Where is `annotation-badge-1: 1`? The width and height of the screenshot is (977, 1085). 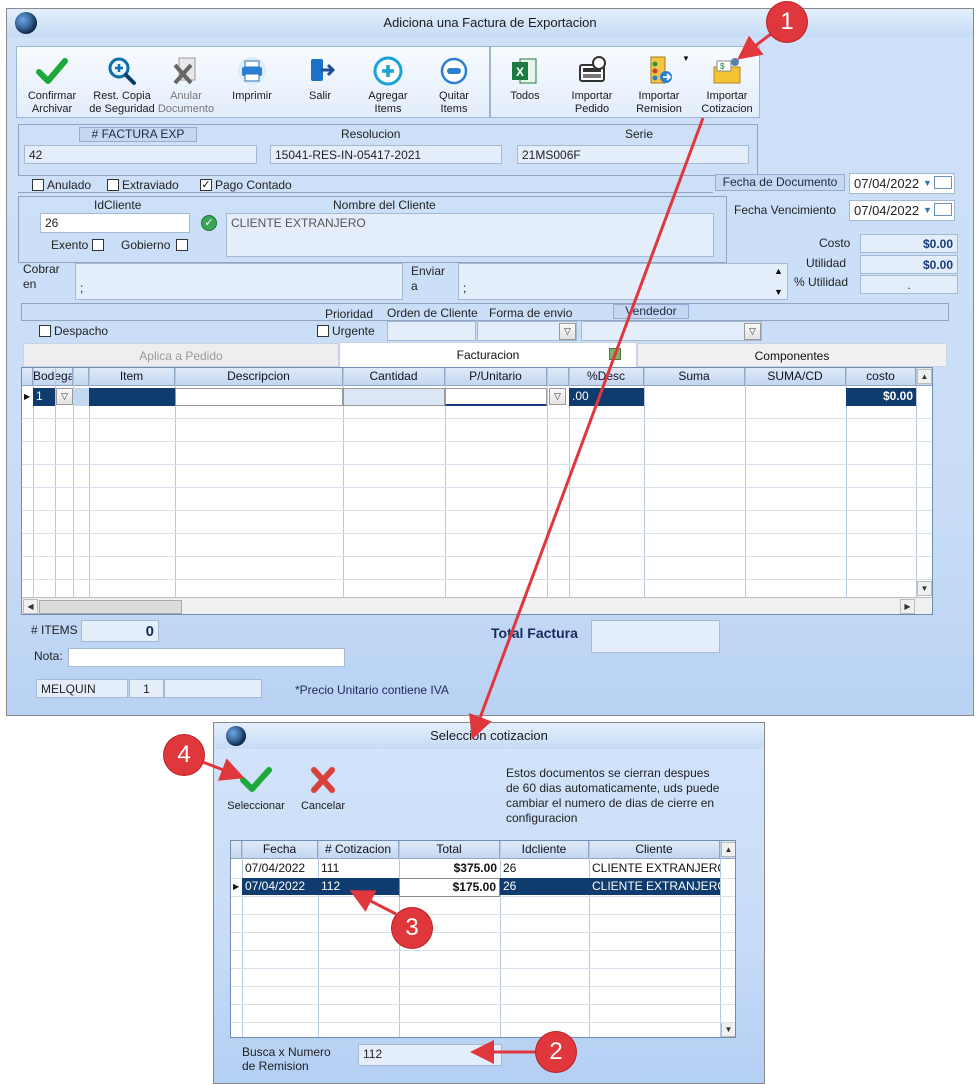 annotation-badge-1: 1 is located at coordinates (787, 22).